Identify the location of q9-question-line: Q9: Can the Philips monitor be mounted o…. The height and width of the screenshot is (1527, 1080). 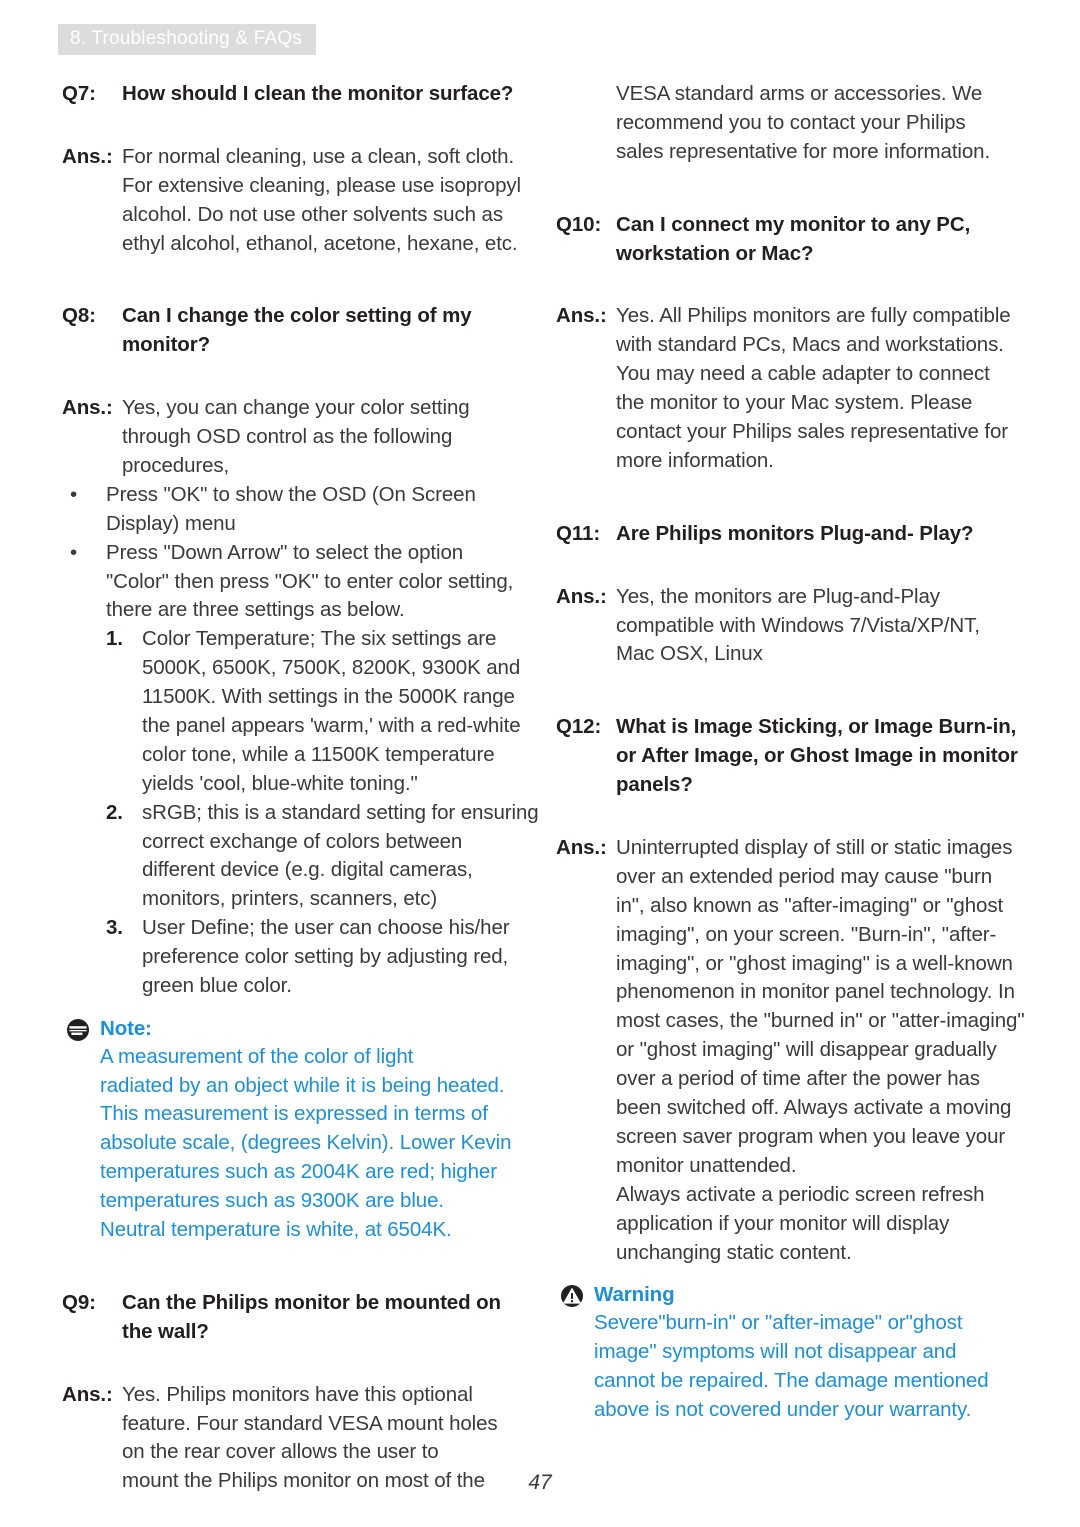
(297, 1318).